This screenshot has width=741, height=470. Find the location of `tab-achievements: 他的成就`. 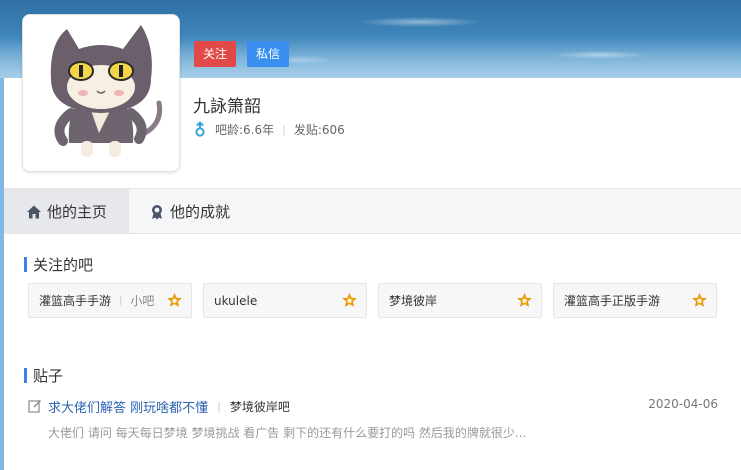

tab-achievements: 他的成就 is located at coordinates (189, 211).